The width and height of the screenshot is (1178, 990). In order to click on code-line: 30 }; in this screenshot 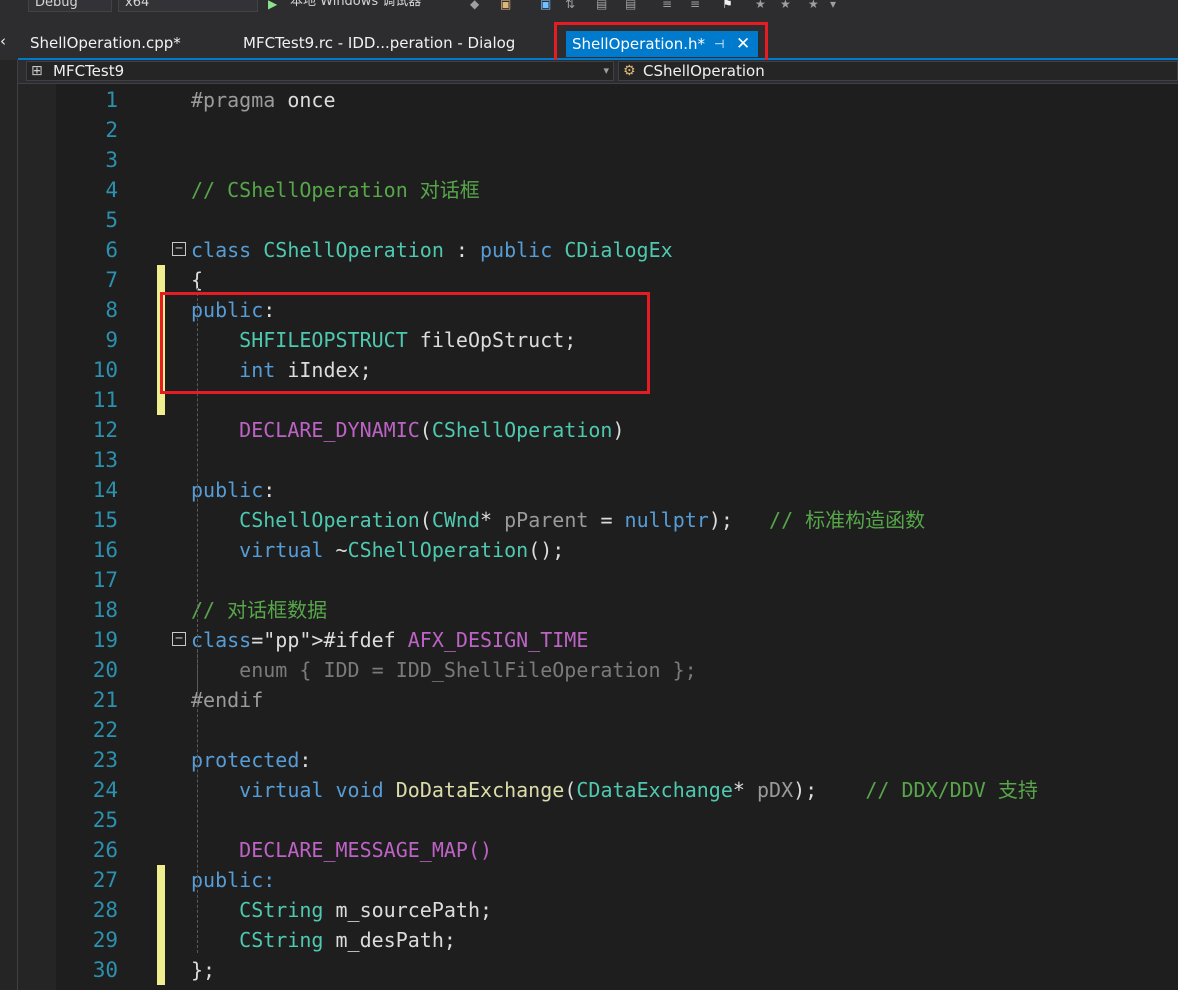, I will do `click(589, 970)`.